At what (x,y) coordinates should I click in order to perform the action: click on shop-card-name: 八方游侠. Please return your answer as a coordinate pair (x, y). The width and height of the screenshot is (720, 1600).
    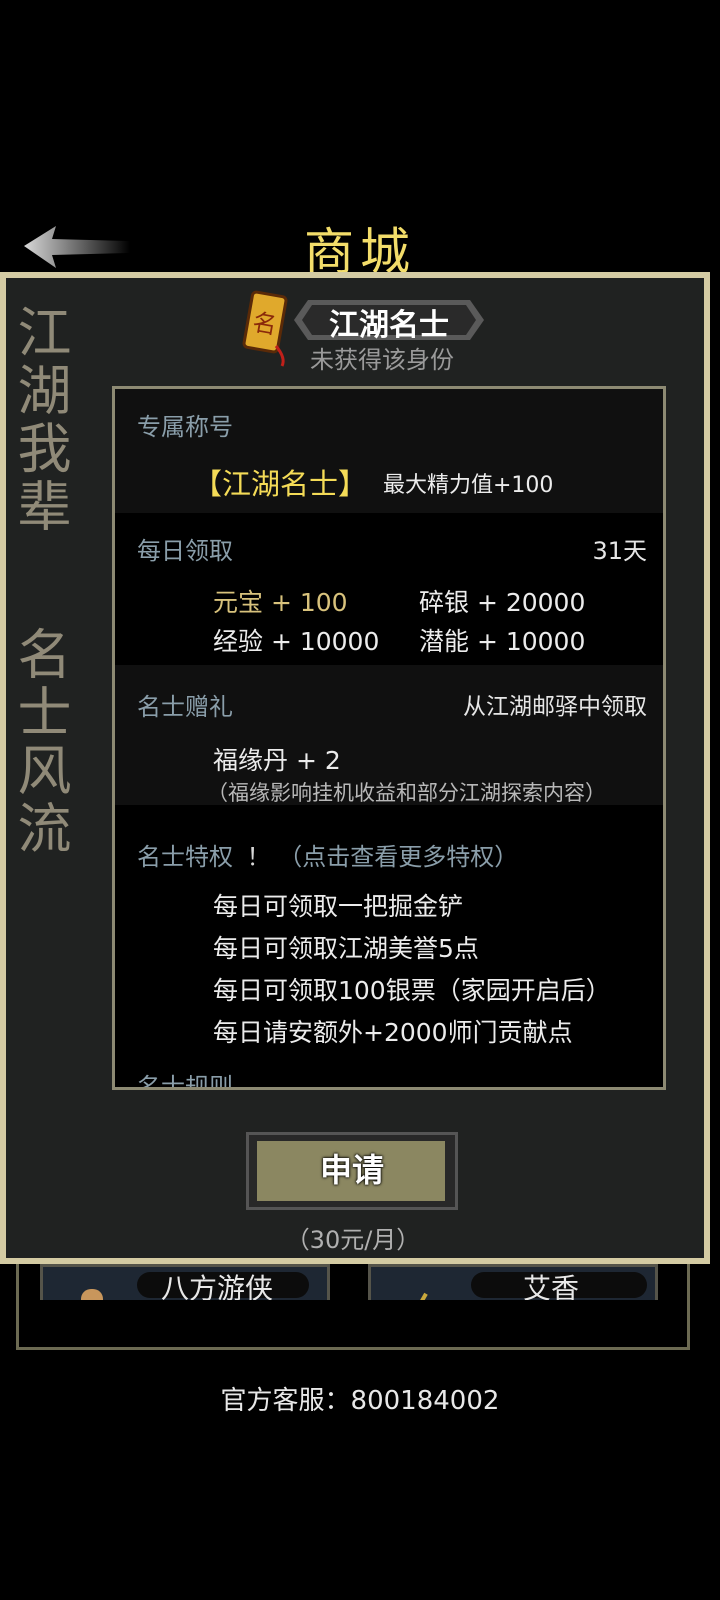
    Looking at the image, I should click on (217, 1286).